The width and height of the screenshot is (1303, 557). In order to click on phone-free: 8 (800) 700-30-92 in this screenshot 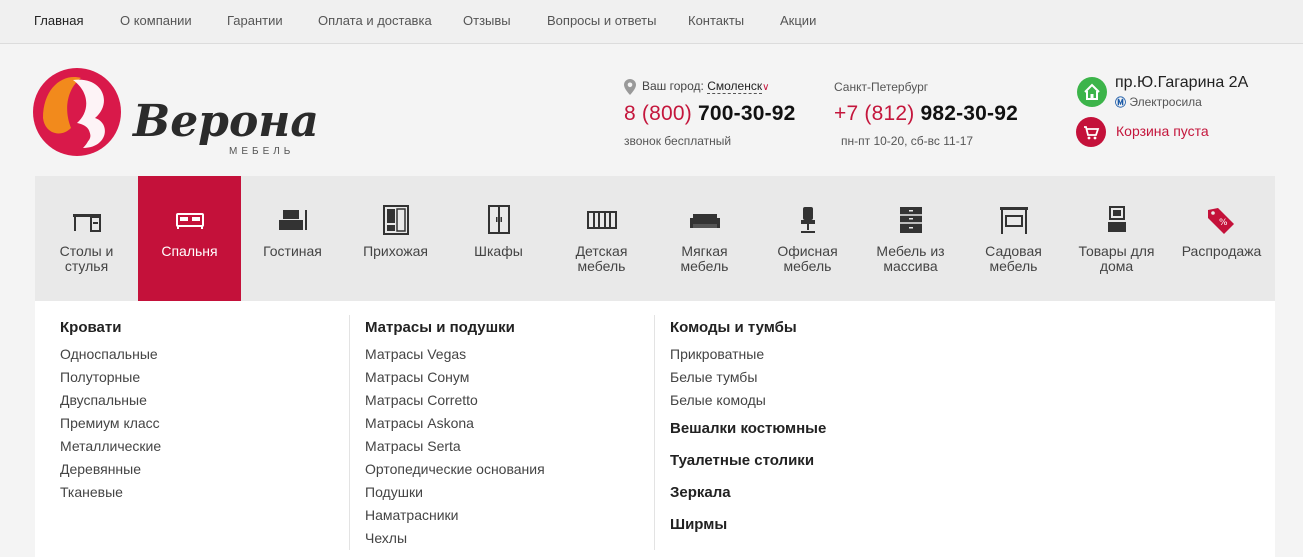, I will do `click(710, 114)`.